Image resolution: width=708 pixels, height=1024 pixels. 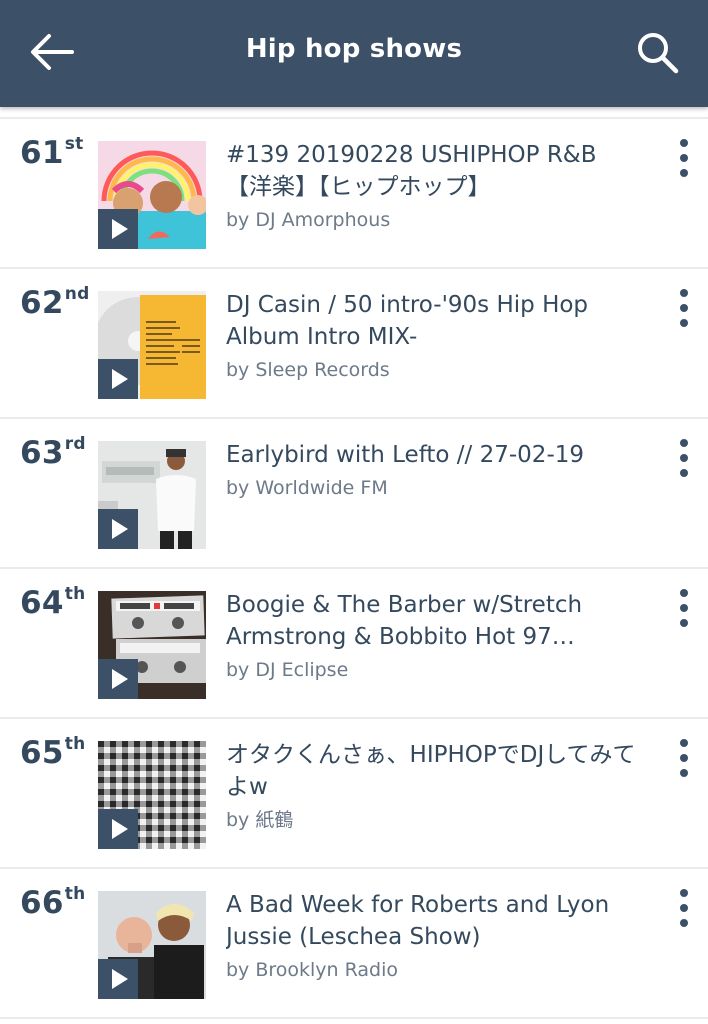 What do you see at coordinates (53, 902) in the screenshot?
I see `rank-label: 66th` at bounding box center [53, 902].